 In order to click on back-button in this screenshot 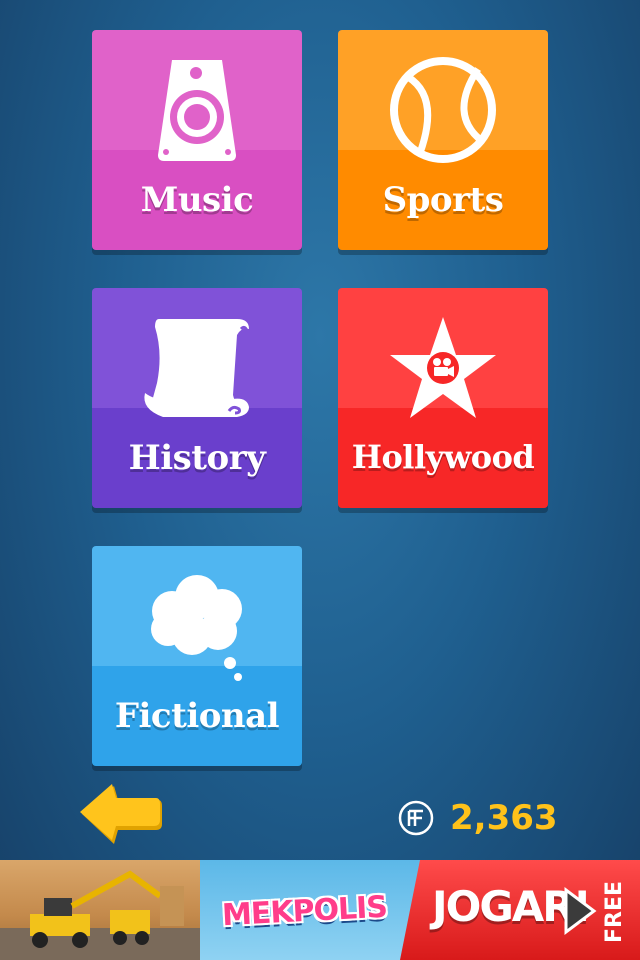, I will do `click(120, 814)`.